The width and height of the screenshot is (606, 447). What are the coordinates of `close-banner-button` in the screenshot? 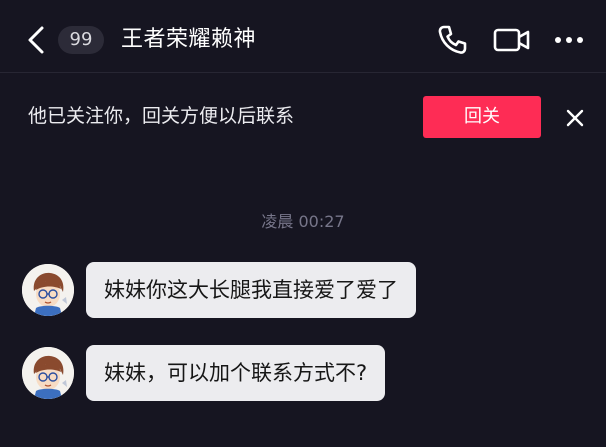 It's located at (575, 118).